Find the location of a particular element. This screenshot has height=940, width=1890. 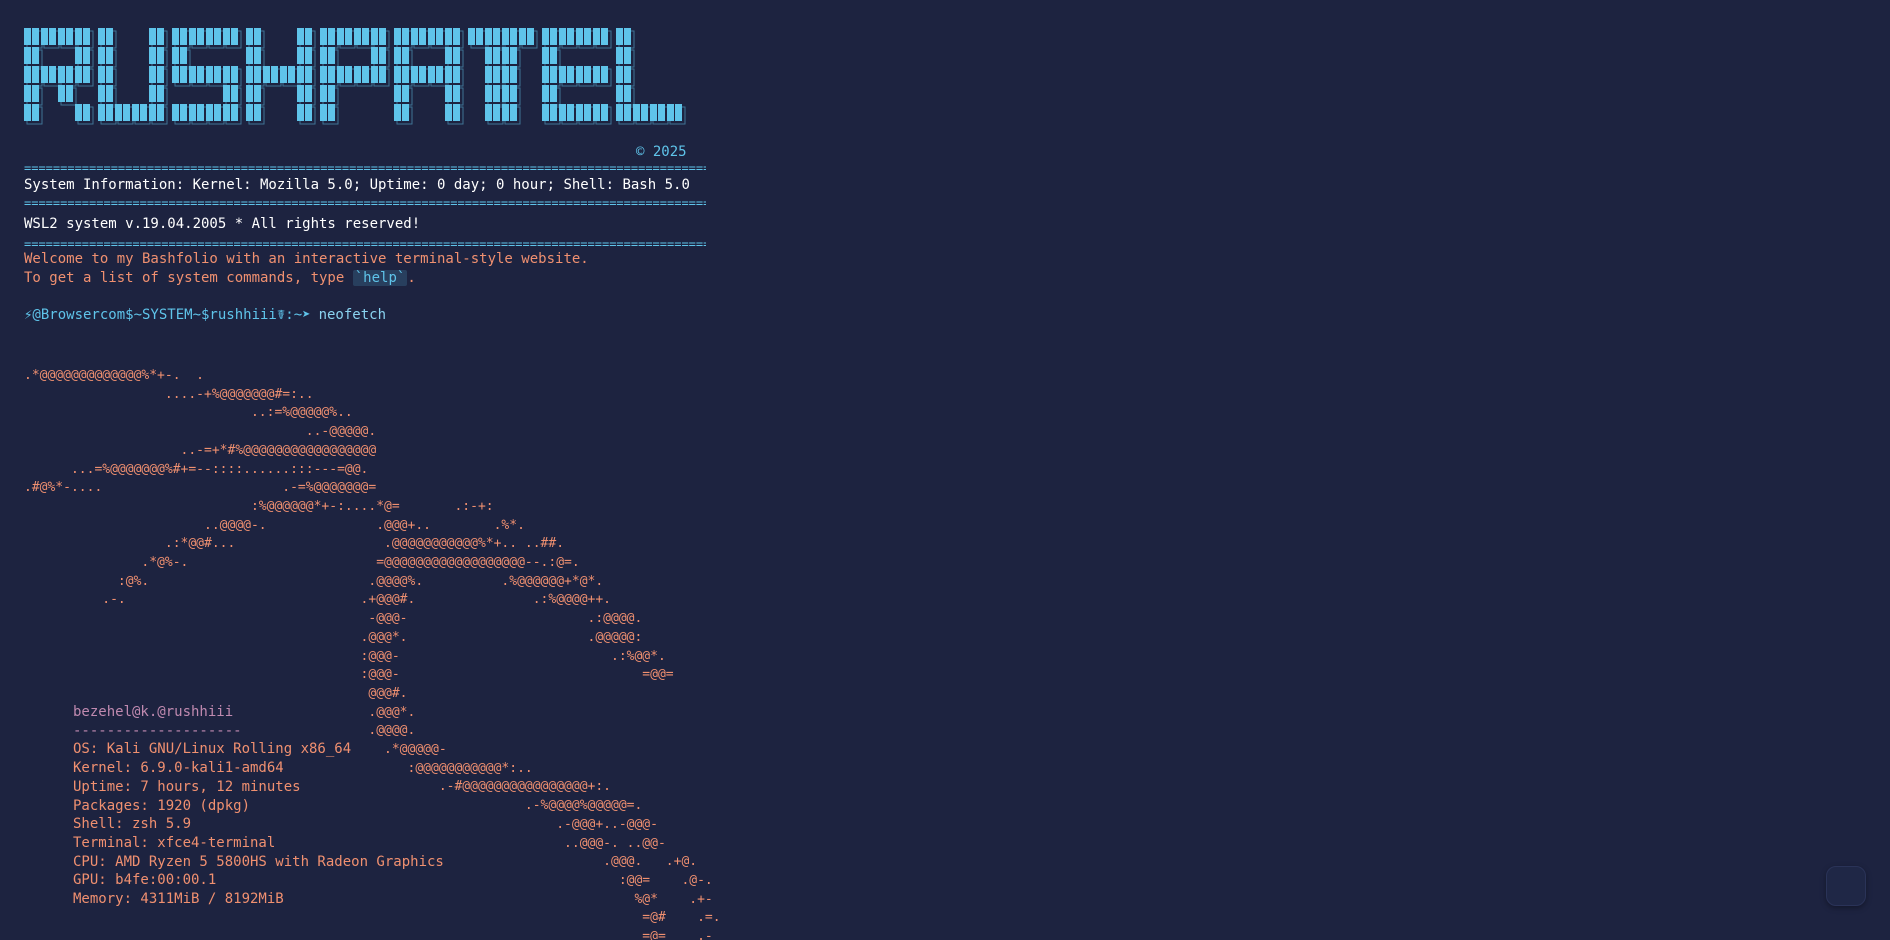

help-hint-suffix: . is located at coordinates (411, 278).